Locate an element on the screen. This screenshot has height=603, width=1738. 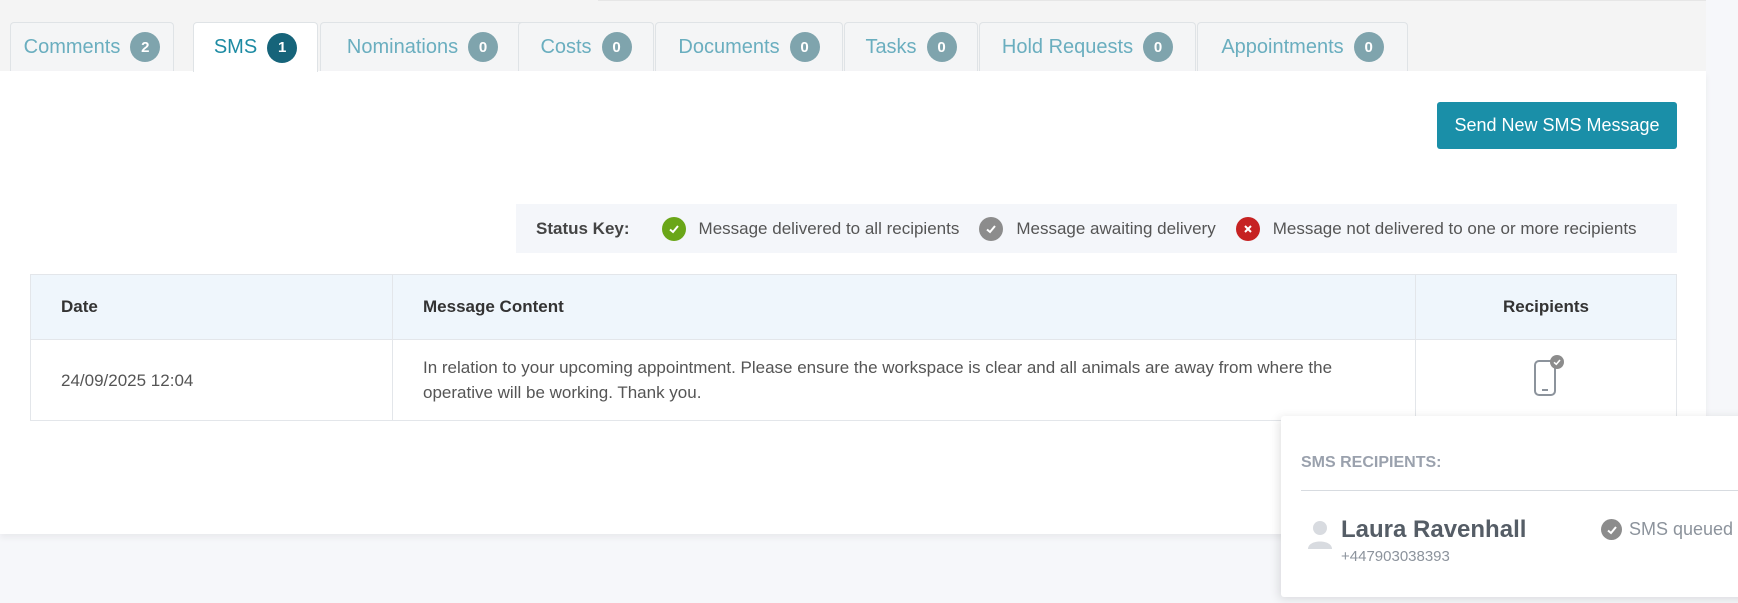
cell-date: 24/09/2025 12:04 is located at coordinates (211, 380).